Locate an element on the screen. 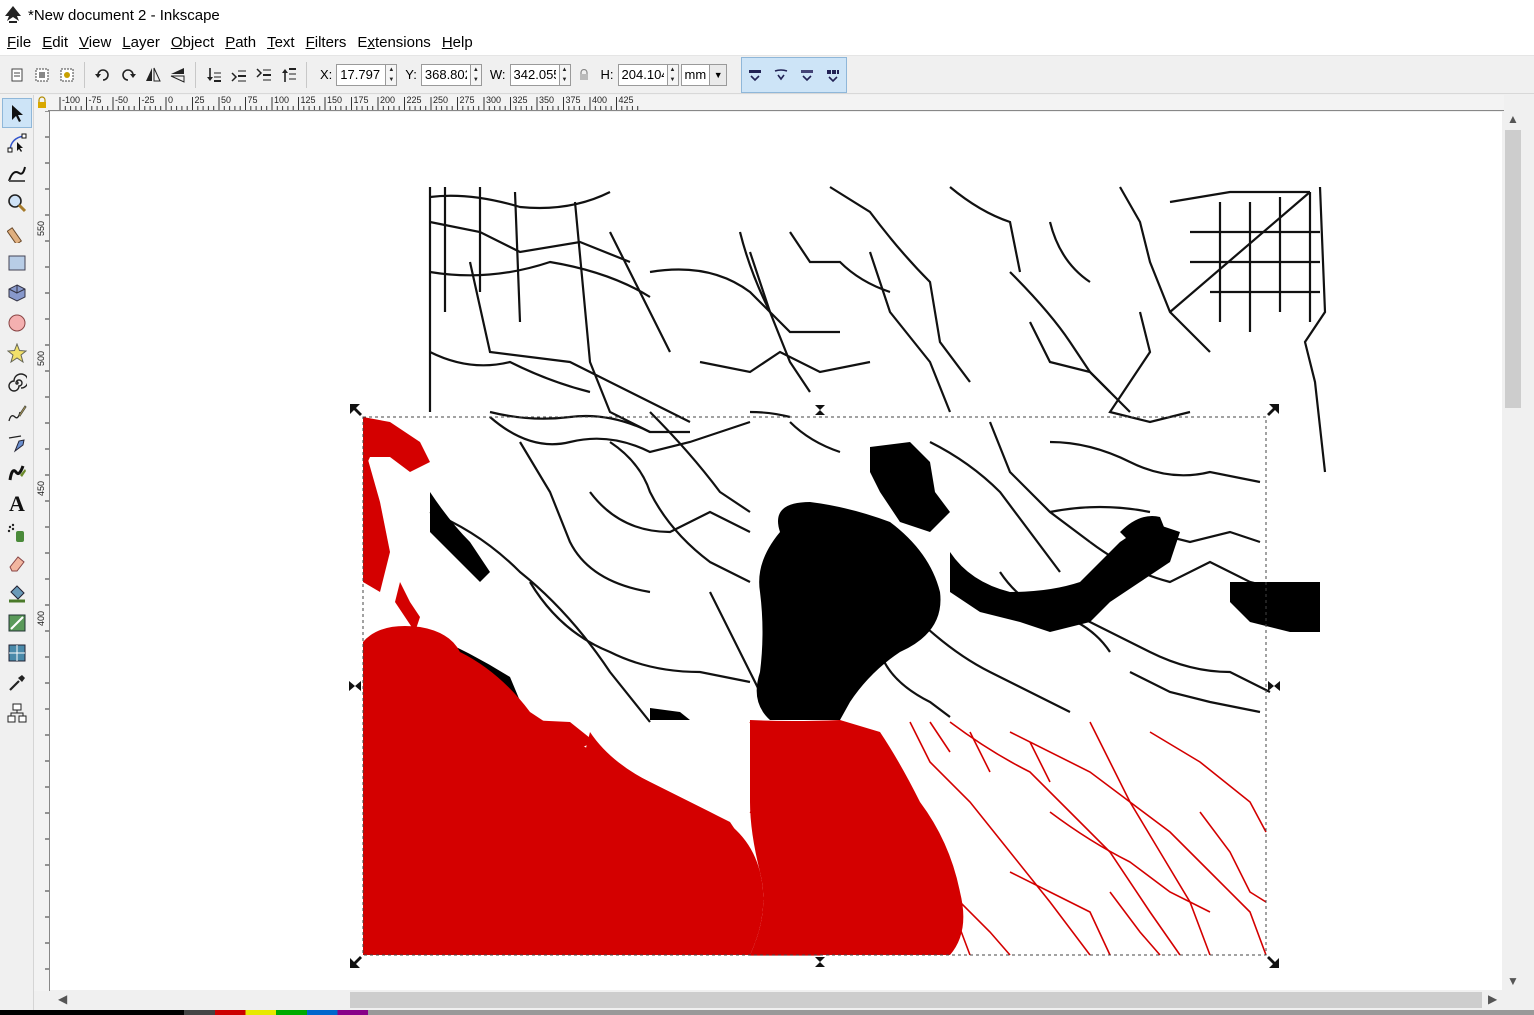  gradient-icon is located at coordinates (17, 623).